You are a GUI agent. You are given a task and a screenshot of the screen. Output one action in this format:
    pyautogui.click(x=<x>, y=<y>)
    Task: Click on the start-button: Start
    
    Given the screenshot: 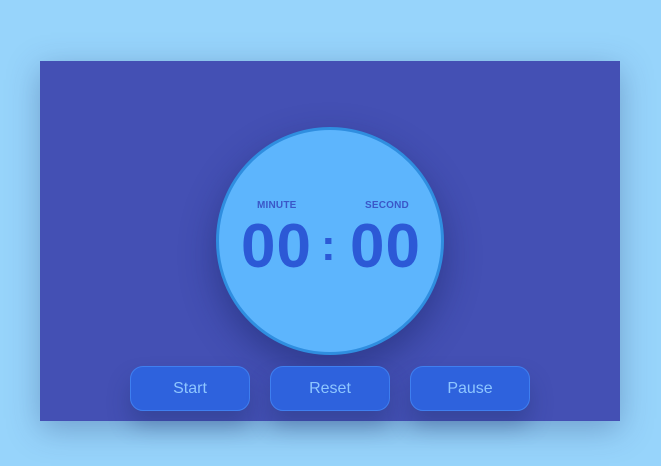 What is the action you would take?
    pyautogui.click(x=190, y=388)
    